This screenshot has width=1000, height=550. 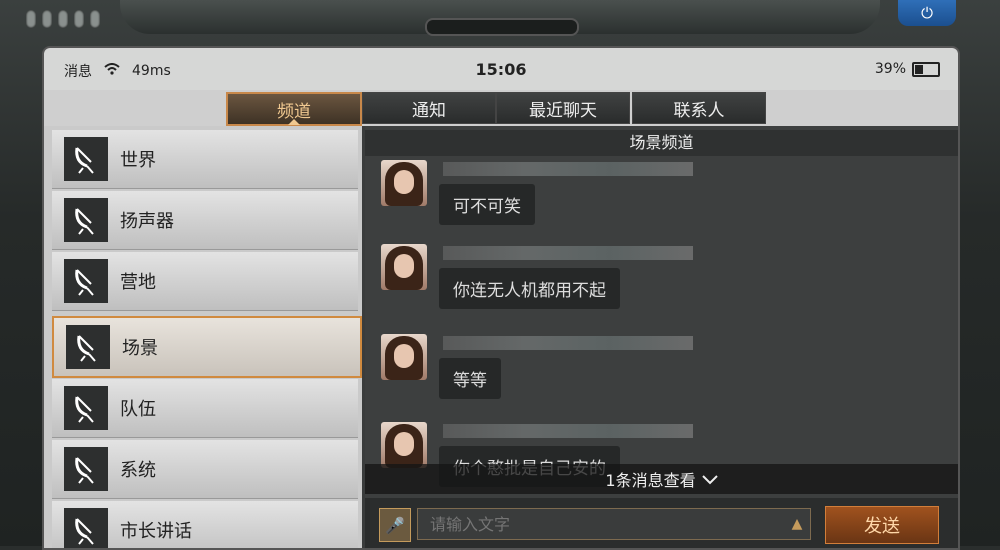 What do you see at coordinates (429, 108) in the screenshot?
I see `tab-notifications: 通知` at bounding box center [429, 108].